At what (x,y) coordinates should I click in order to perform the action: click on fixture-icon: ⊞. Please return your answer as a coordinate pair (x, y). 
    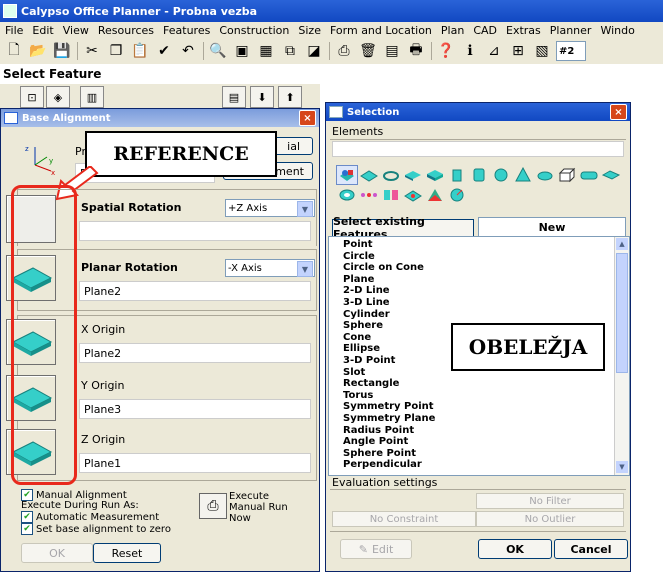
    Looking at the image, I should click on (518, 51).